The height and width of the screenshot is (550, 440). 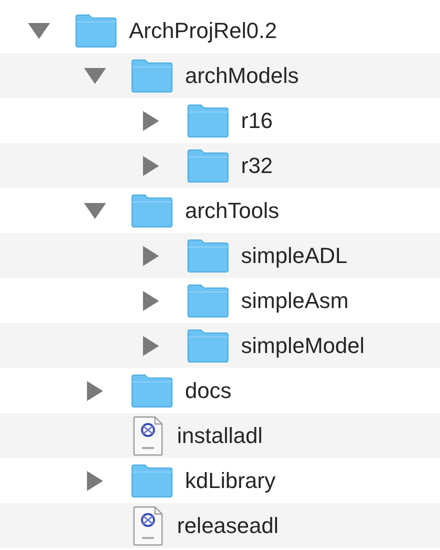 What do you see at coordinates (220, 435) in the screenshot?
I see `file-name: installadl` at bounding box center [220, 435].